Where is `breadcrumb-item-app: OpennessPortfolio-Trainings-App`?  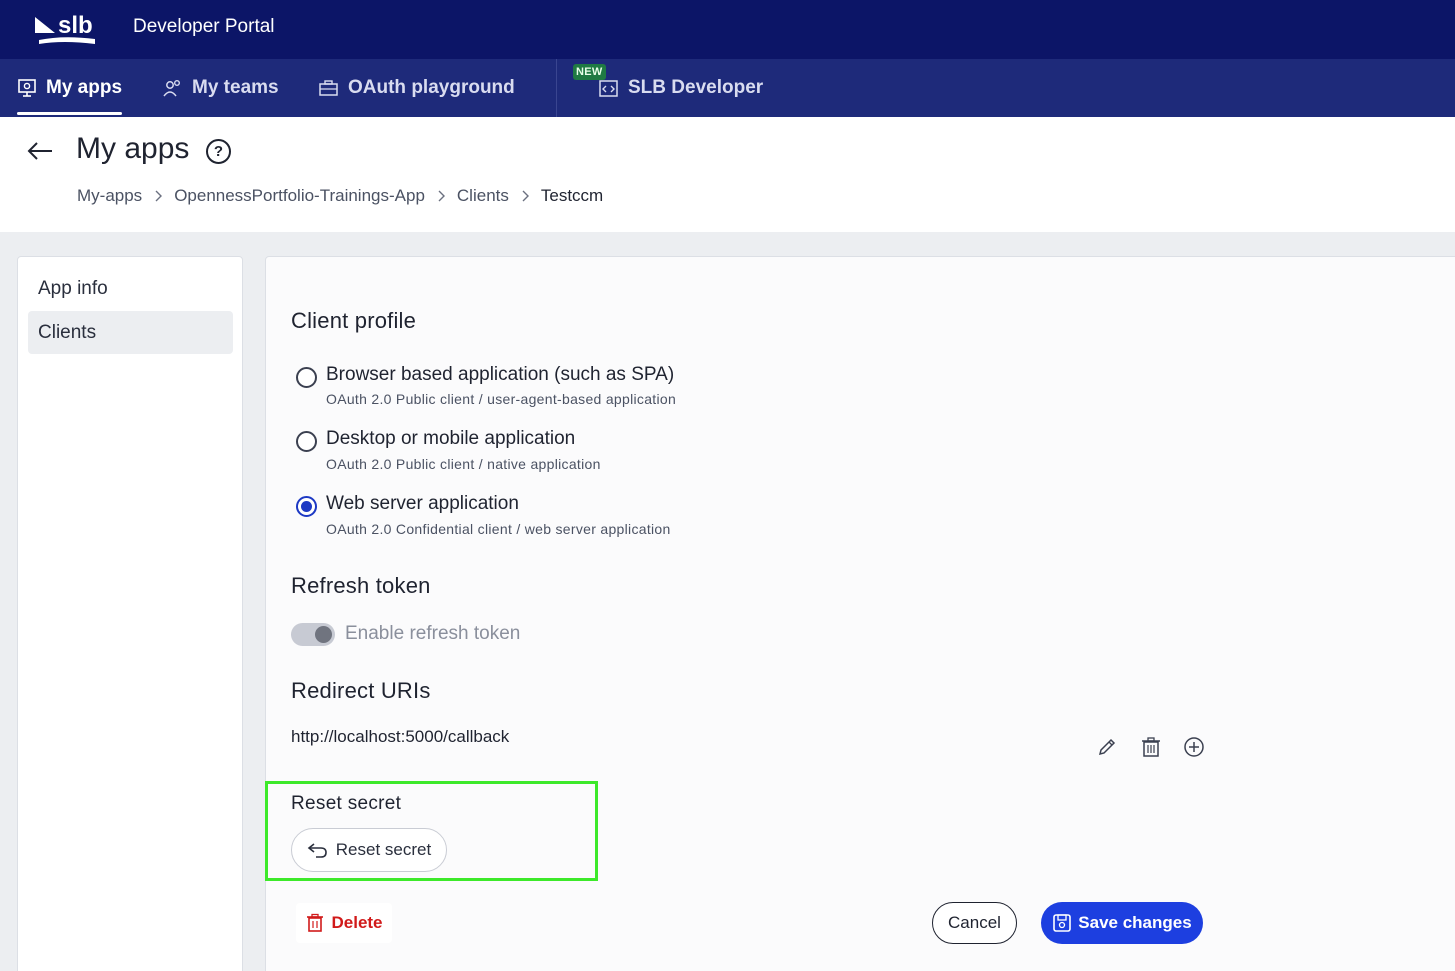 breadcrumb-item-app: OpennessPortfolio-Trainings-App is located at coordinates (299, 196).